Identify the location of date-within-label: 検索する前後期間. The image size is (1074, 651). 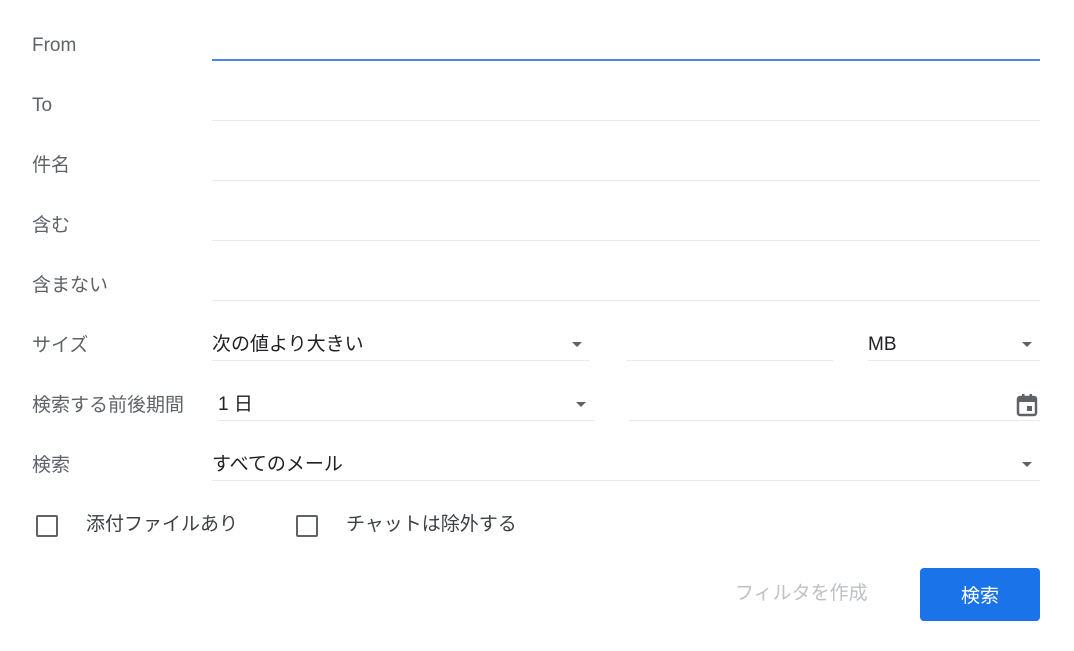
(108, 405).